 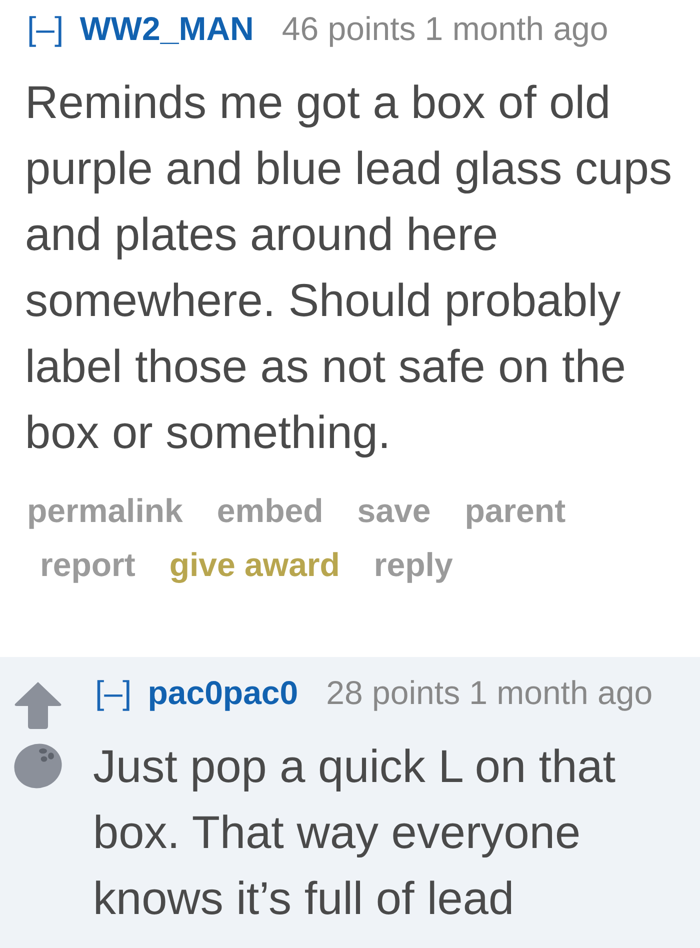 What do you see at coordinates (270, 510) in the screenshot?
I see `action-link: embed` at bounding box center [270, 510].